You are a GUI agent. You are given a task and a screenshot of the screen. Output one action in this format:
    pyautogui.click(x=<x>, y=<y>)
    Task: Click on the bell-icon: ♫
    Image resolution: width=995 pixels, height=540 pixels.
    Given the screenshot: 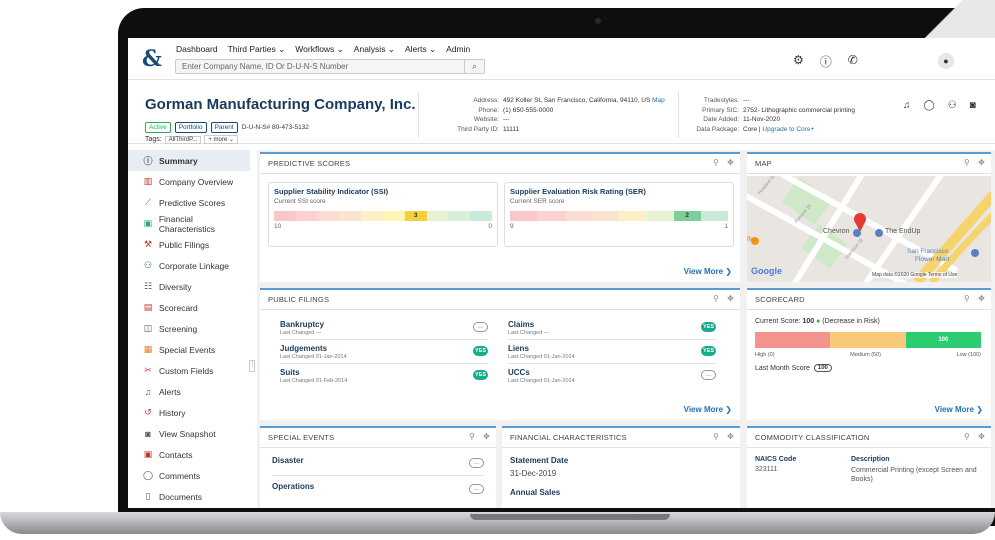 What is the action you would take?
    pyautogui.click(x=907, y=105)
    